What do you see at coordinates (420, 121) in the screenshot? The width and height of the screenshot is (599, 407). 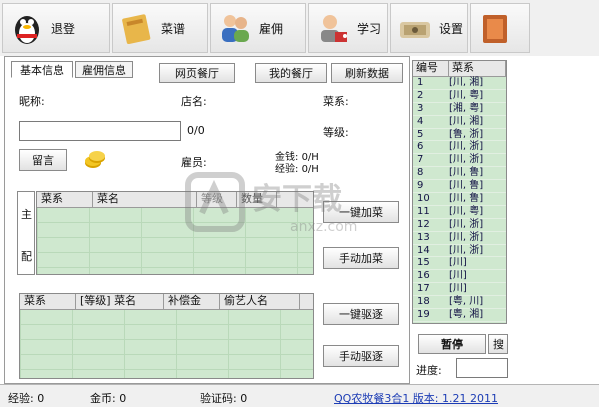 I see `row-number: 4` at bounding box center [420, 121].